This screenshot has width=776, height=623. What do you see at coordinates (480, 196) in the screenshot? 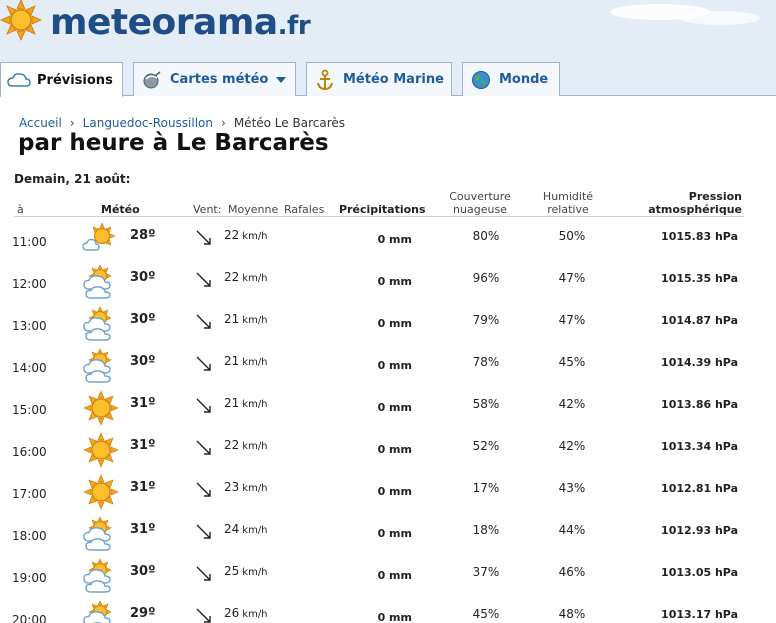
I see `col-cloud-header-1: Couverture` at bounding box center [480, 196].